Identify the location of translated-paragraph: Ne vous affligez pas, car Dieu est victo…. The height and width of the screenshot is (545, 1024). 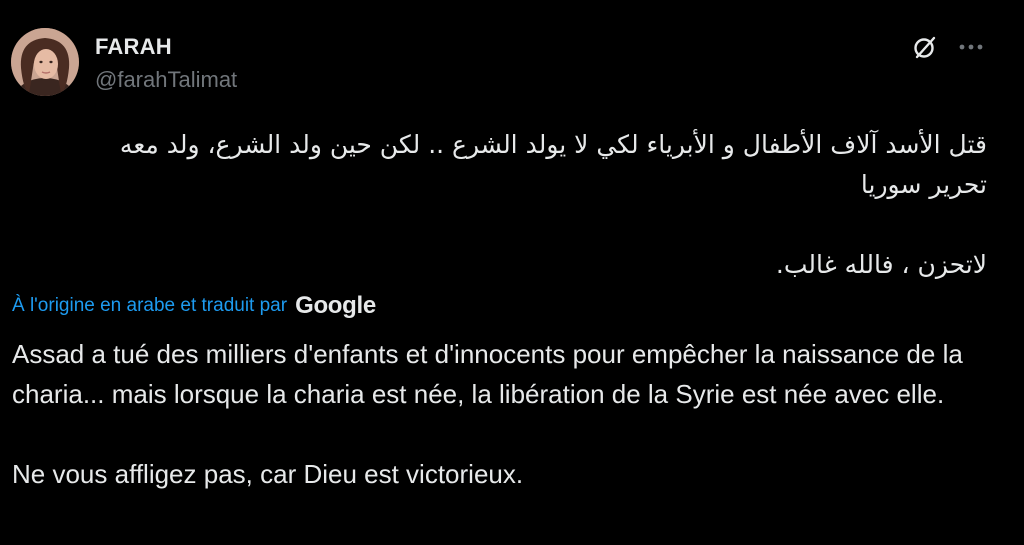
(268, 474).